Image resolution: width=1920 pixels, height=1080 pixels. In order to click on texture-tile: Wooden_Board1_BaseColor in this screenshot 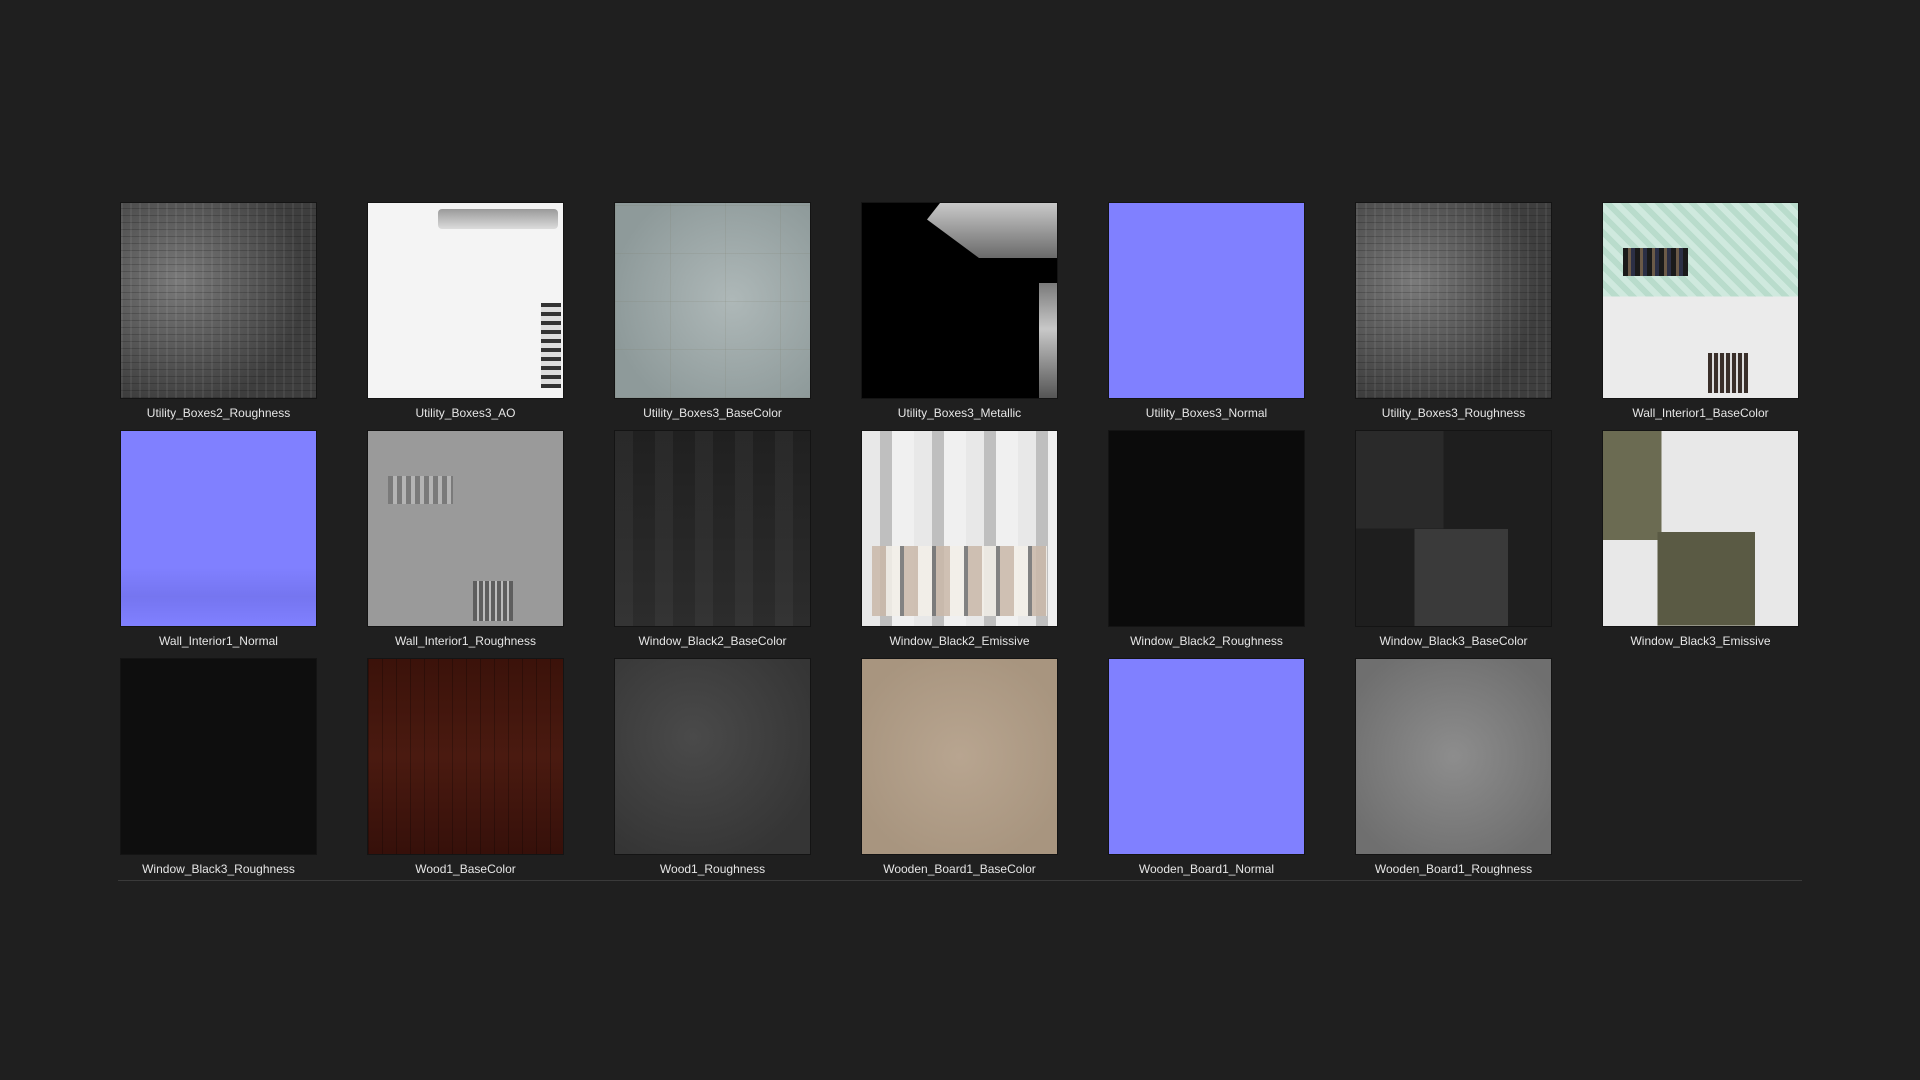, I will do `click(959, 773)`.